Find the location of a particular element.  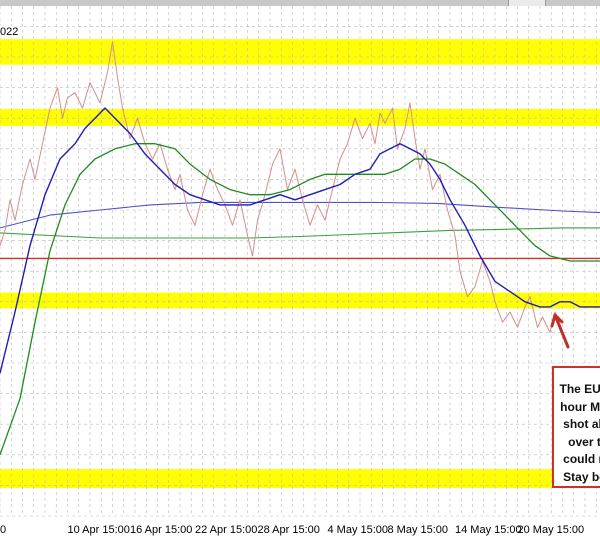

annotation-line: could n is located at coordinates (581, 459).